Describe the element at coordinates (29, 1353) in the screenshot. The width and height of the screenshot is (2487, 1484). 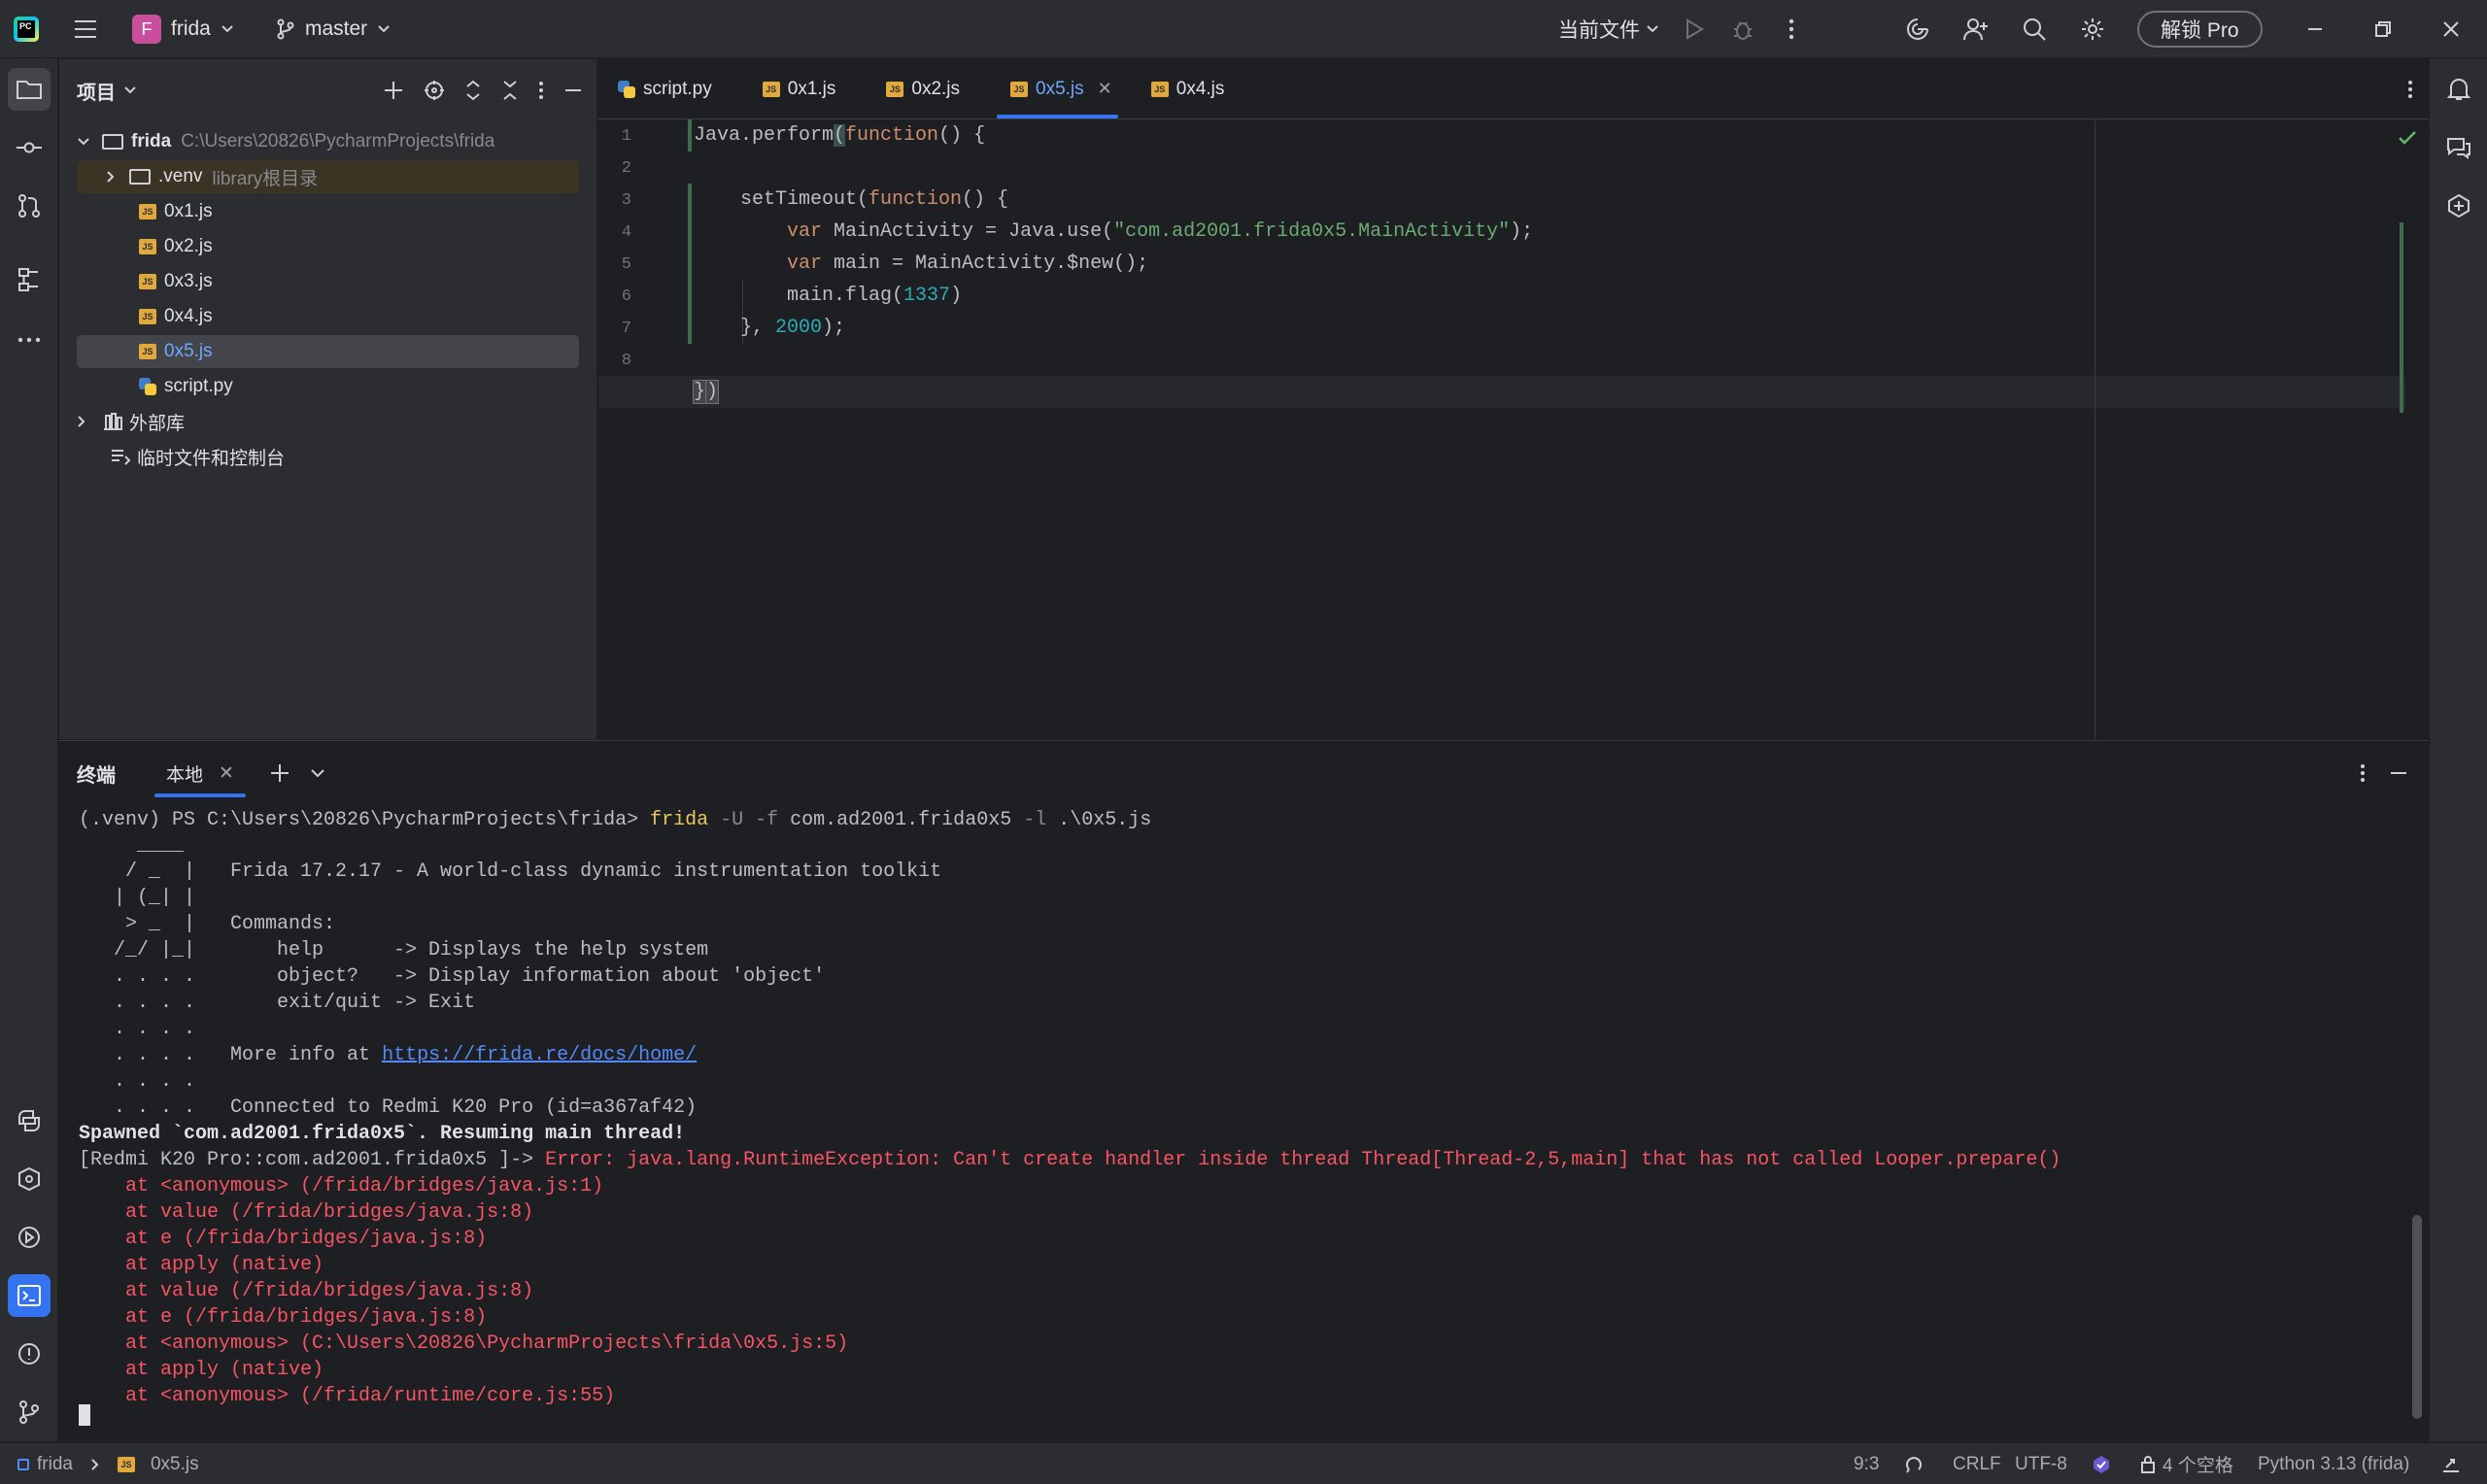
I see `problems-icon` at that location.